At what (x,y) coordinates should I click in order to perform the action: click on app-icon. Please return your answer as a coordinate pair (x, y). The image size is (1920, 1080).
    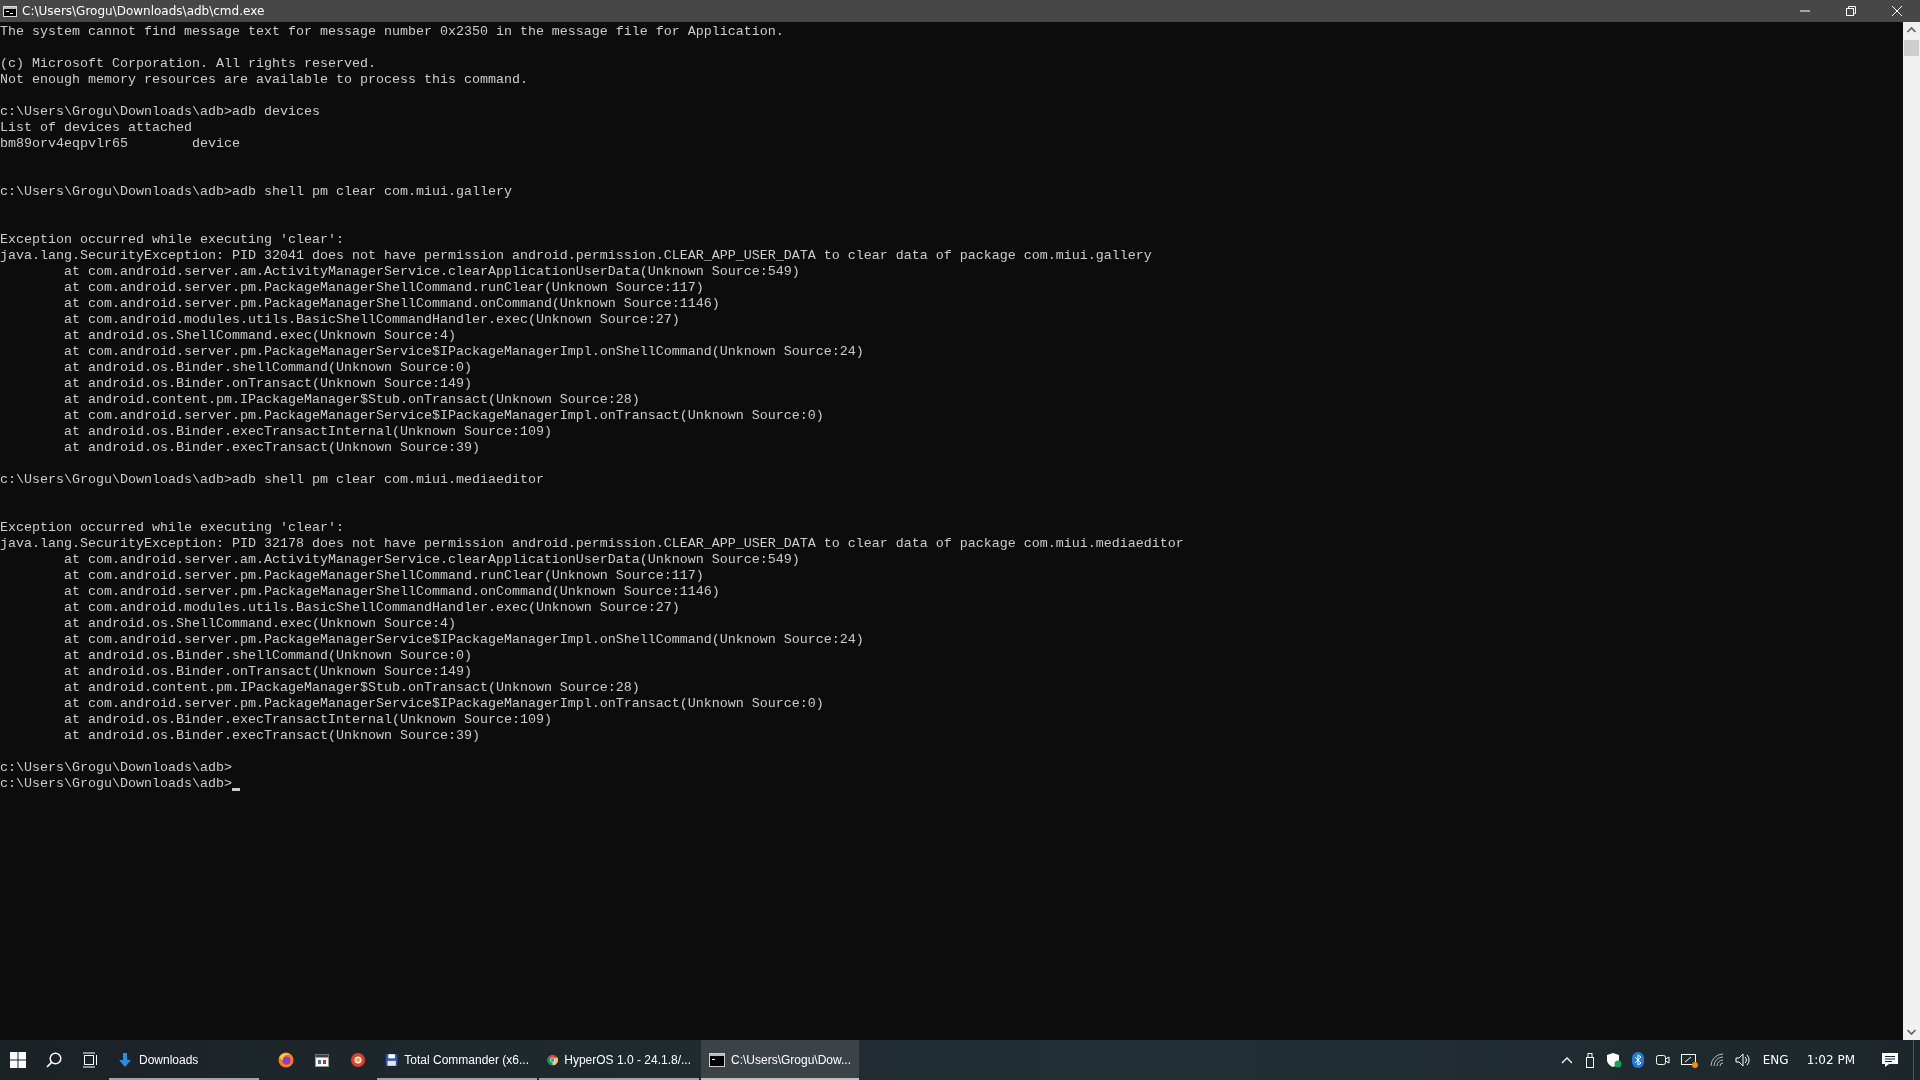
    Looking at the image, I should click on (358, 1060).